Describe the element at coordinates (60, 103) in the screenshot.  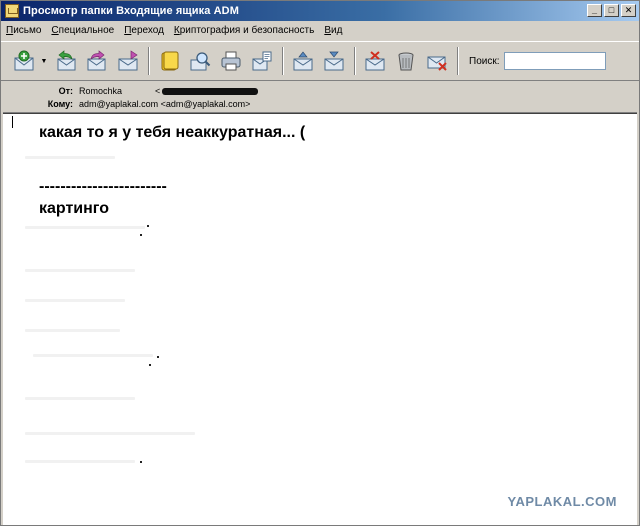
I see `to-label: Кому:` at that location.